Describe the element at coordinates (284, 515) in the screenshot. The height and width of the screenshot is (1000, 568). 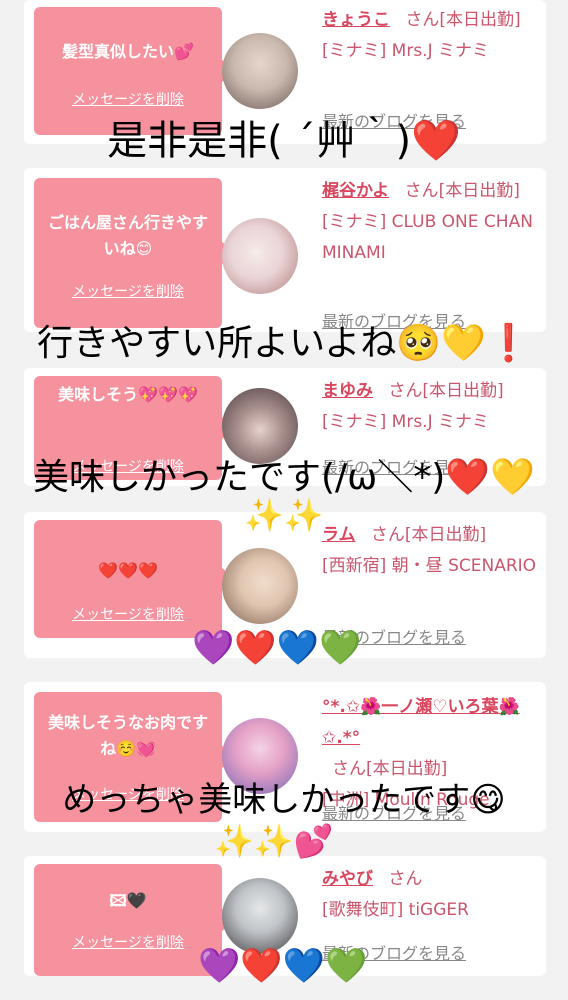
I see `sparkles-decoration: ✨✨` at that location.